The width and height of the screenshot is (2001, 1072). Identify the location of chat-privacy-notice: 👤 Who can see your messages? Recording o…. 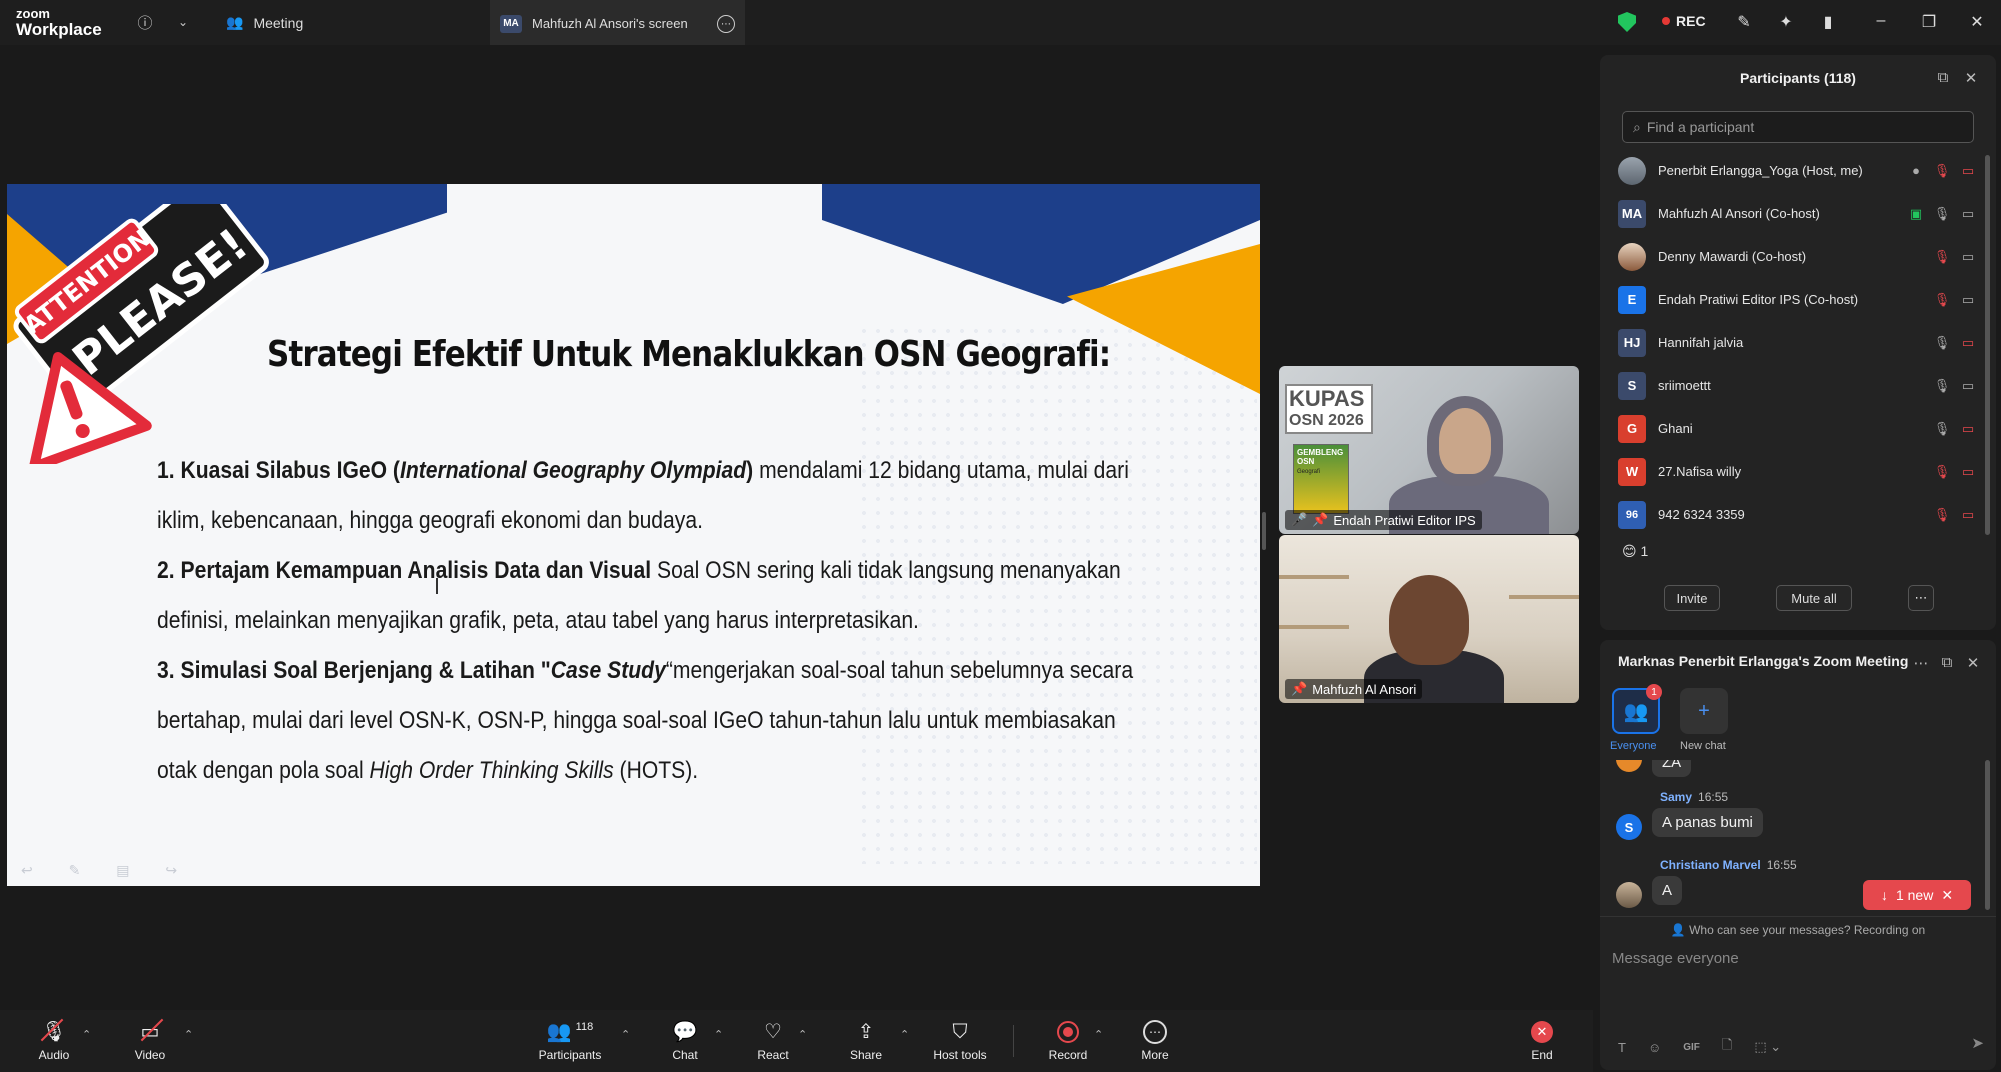
(1798, 926).